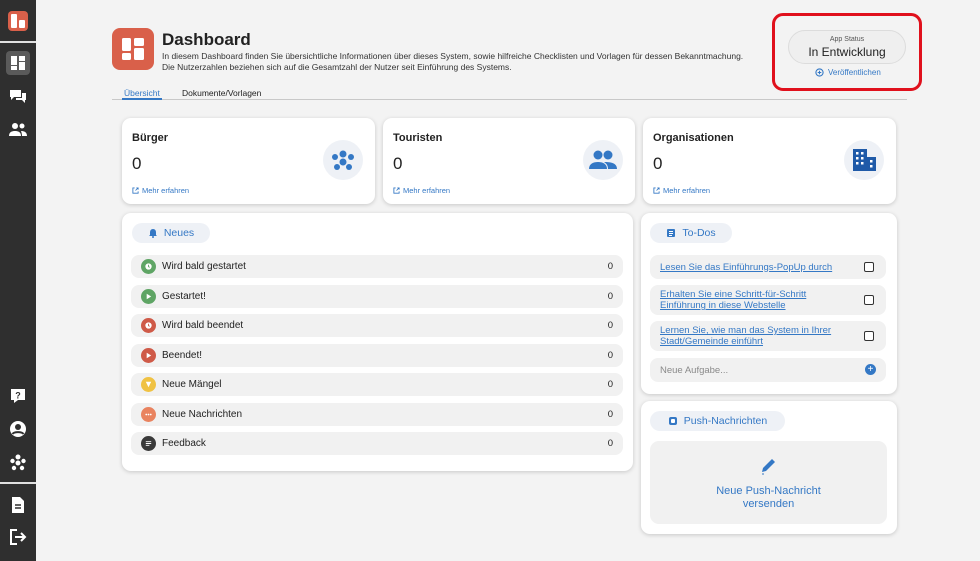  I want to click on help-icon: ?, so click(18, 396).